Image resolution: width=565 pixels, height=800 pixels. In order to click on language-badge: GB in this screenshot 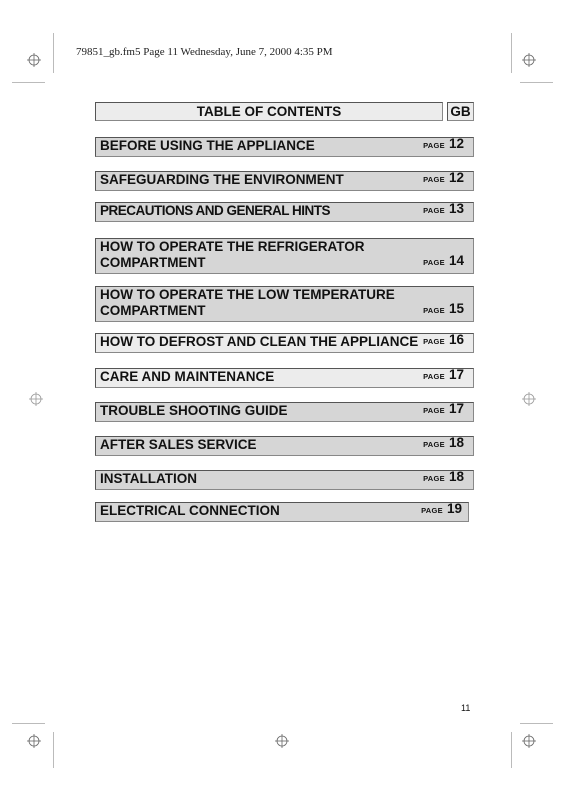, I will do `click(460, 111)`.